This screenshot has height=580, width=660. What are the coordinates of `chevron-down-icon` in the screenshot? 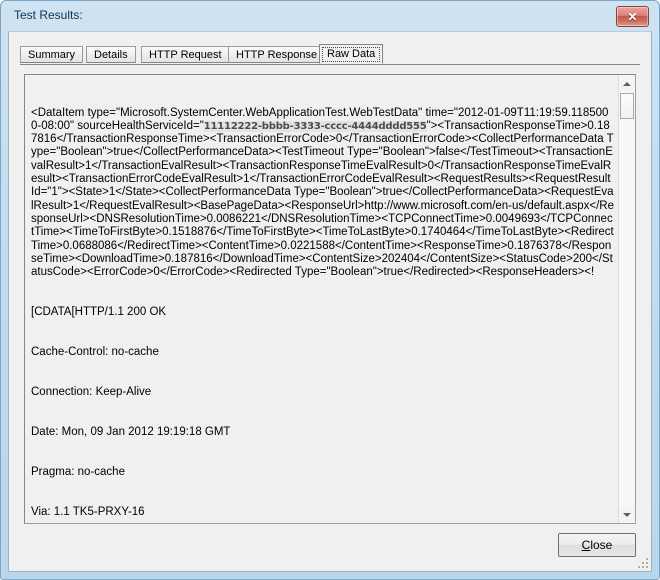 It's located at (627, 514).